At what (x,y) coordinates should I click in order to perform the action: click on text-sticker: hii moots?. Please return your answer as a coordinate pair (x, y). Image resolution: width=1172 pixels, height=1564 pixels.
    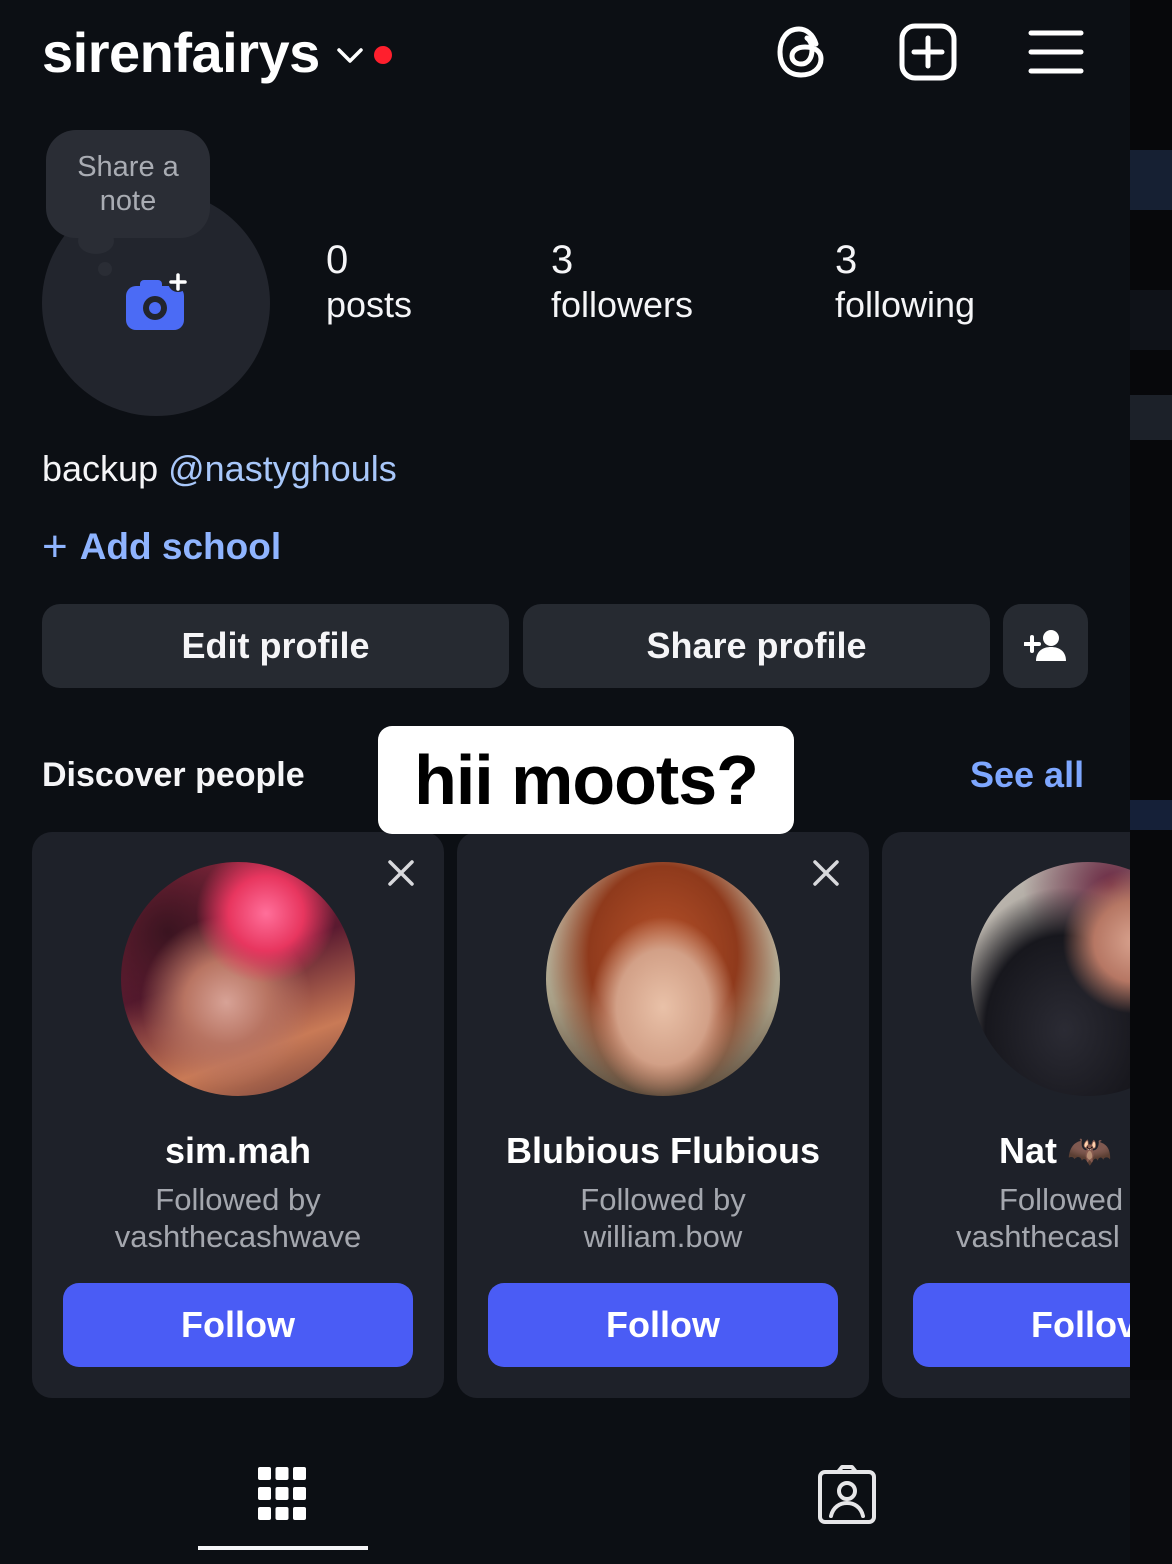
    Looking at the image, I should click on (586, 780).